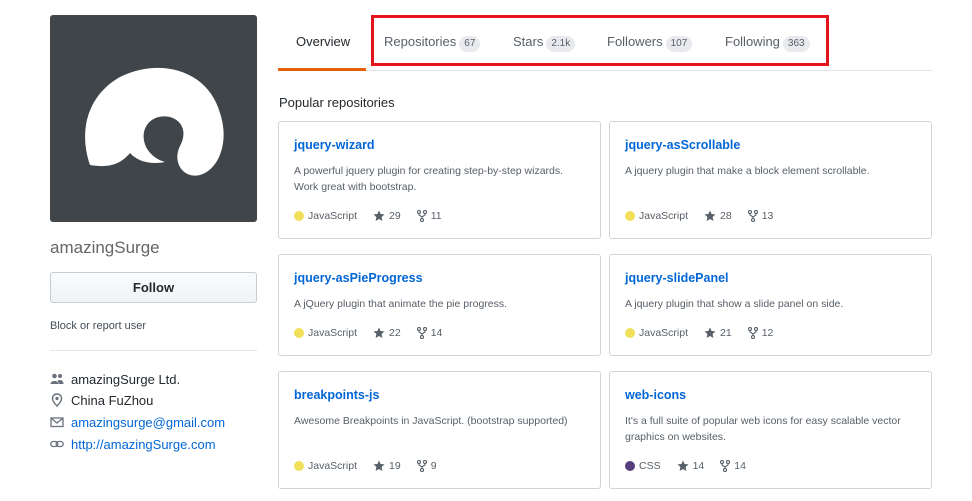  What do you see at coordinates (98, 326) in the screenshot?
I see `block-report-link: Block or report user` at bounding box center [98, 326].